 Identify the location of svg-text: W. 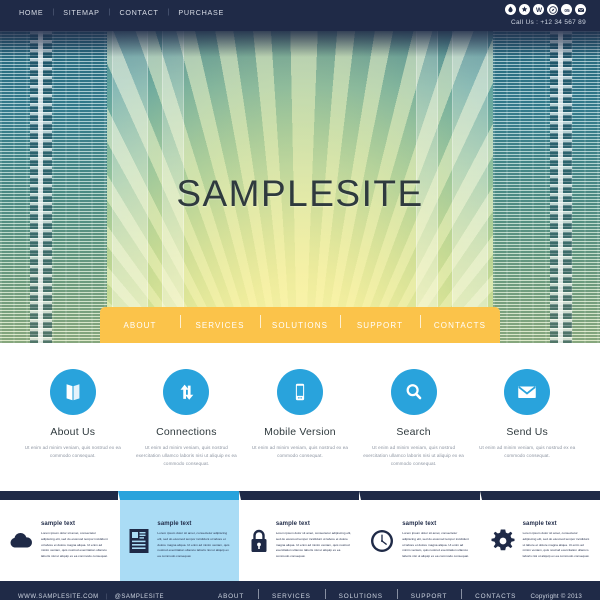
(538, 10).